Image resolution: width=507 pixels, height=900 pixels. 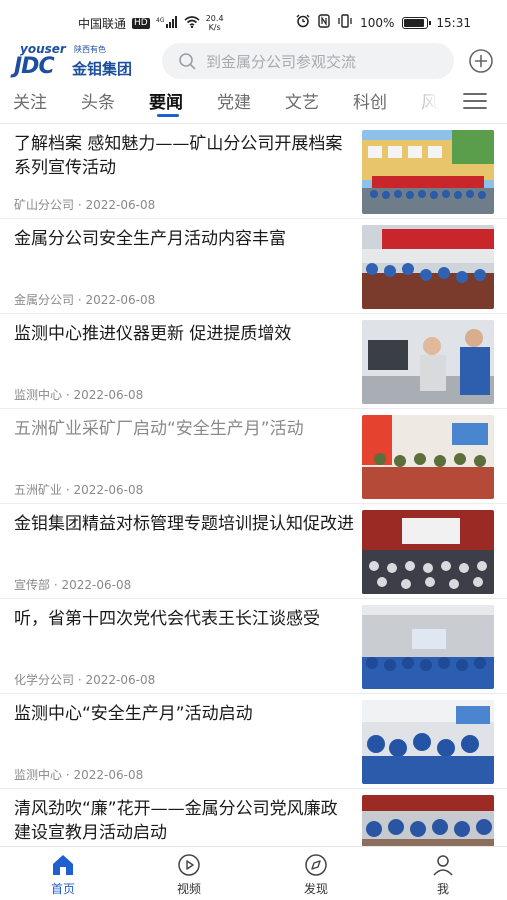 What do you see at coordinates (481, 61) in the screenshot?
I see `add-icon` at bounding box center [481, 61].